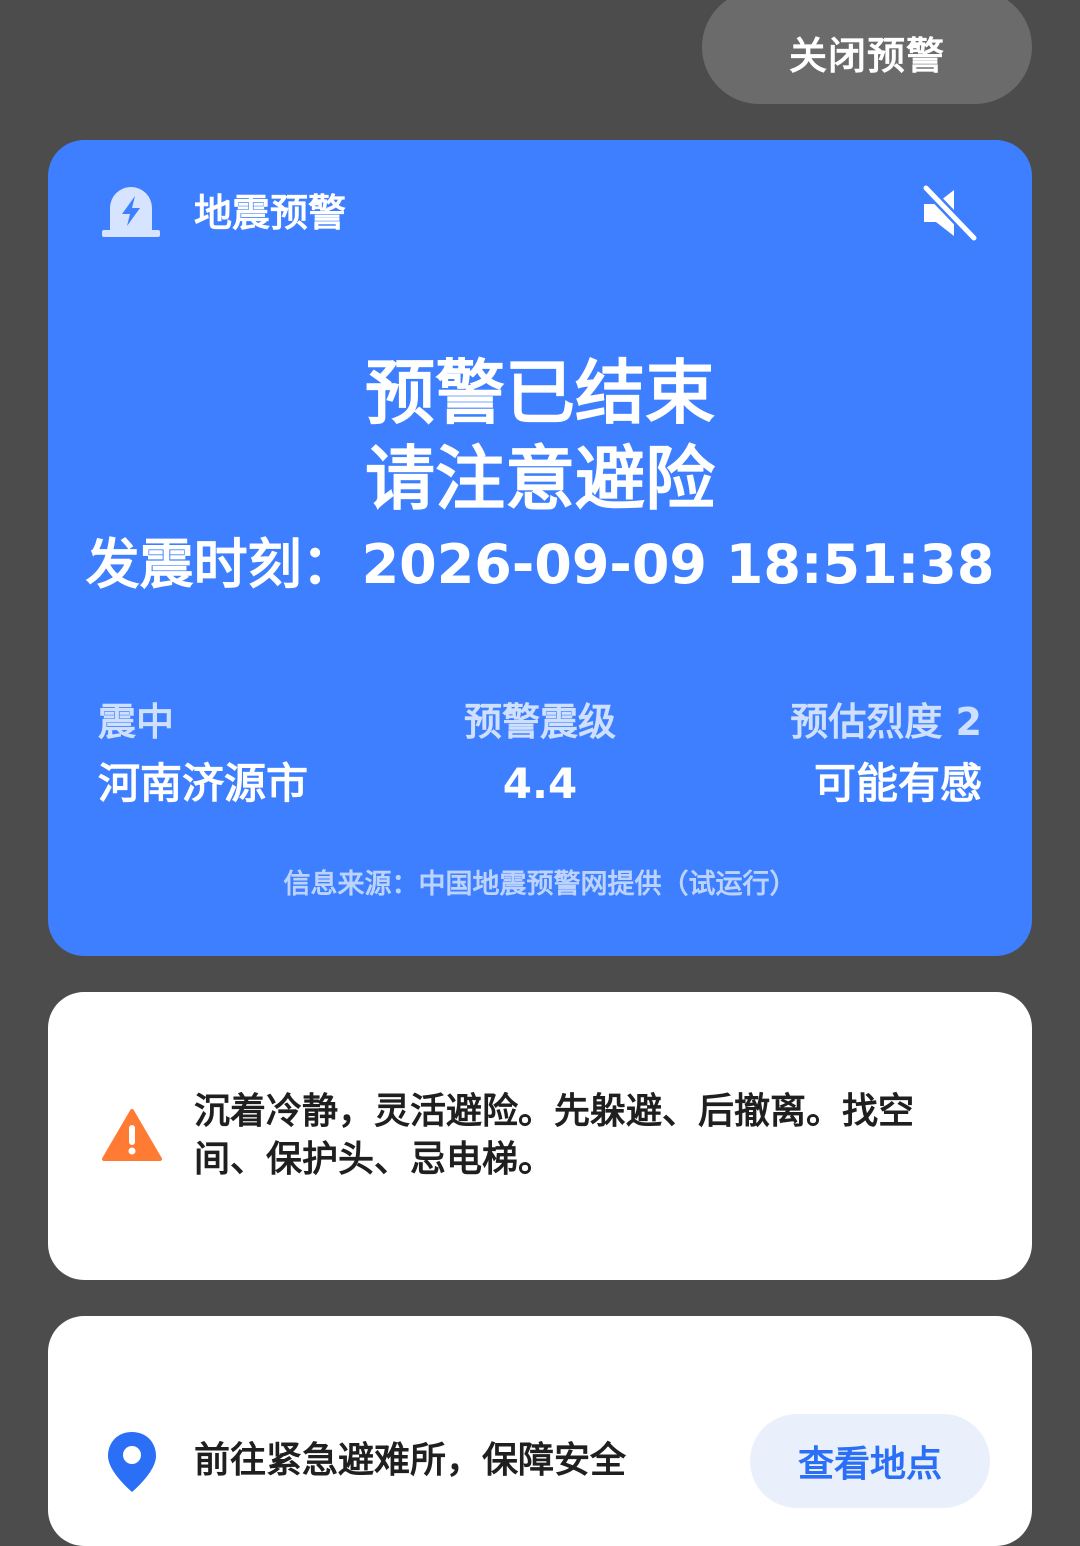  I want to click on intensity-info: 预估烈度 2 可能有感, so click(886, 755).